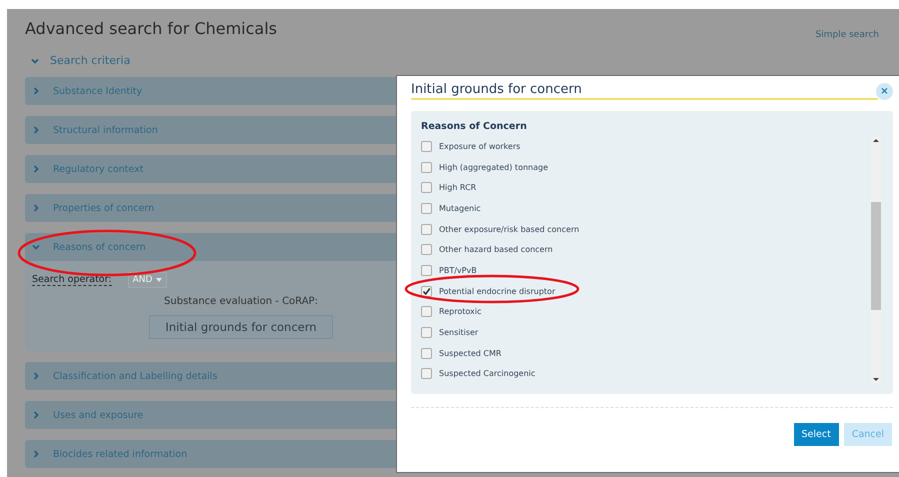 Image resolution: width=899 pixels, height=477 pixels. What do you see at coordinates (479, 146) in the screenshot?
I see `option-label: Exposure of workers` at bounding box center [479, 146].